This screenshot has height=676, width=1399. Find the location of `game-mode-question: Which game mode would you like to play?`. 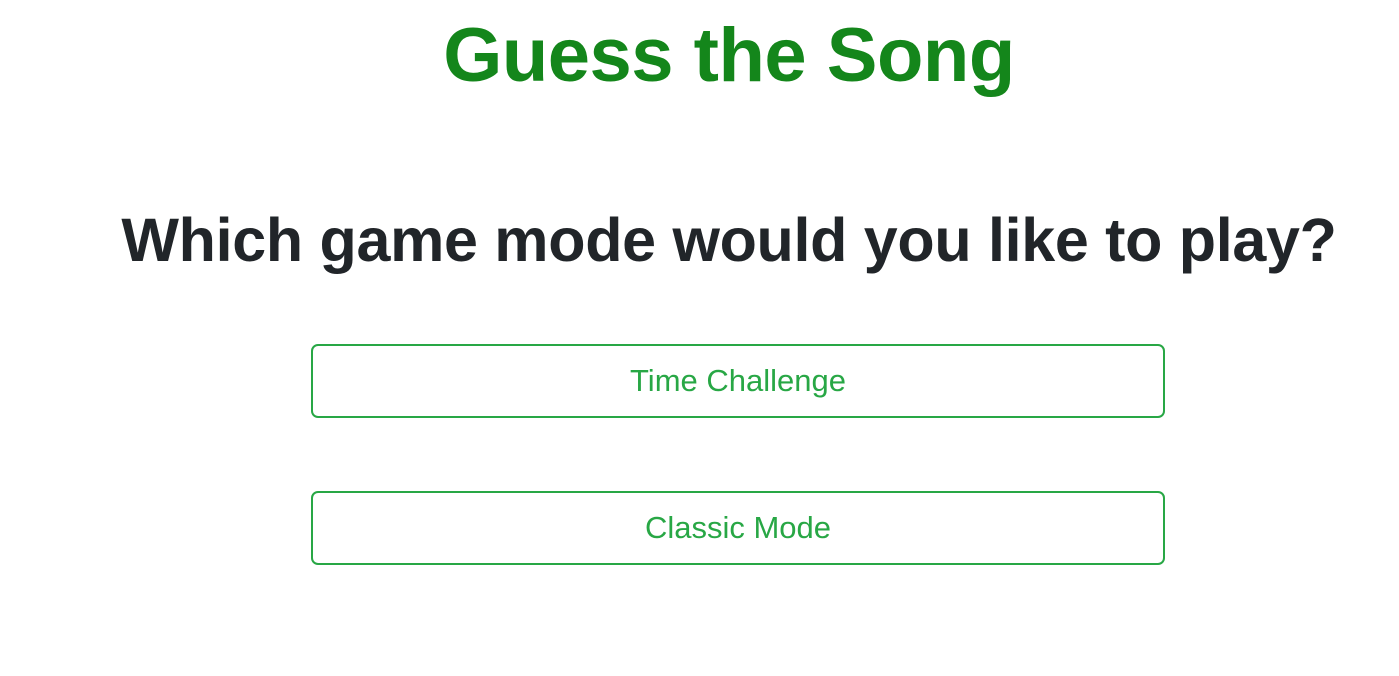

game-mode-question: Which game mode would you like to play? is located at coordinates (729, 240).